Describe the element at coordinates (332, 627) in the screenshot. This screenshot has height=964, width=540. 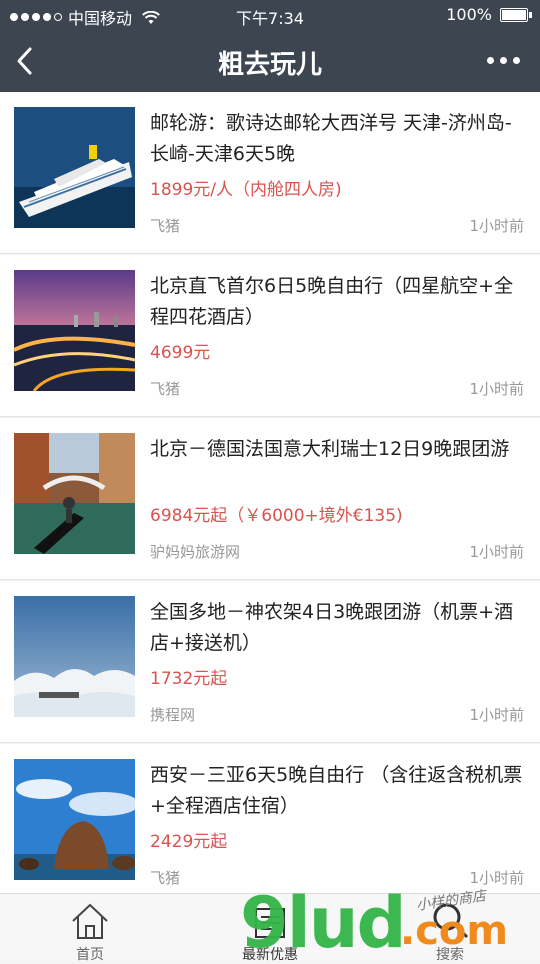
I see `item-title: 全国多地－神农架4日3晚跟团游（机票+酒店+接送机）` at that location.